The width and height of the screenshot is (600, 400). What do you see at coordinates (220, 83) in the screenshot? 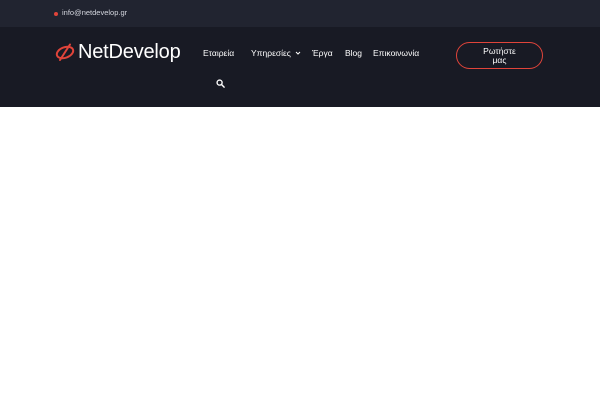
I see `search-icon` at bounding box center [220, 83].